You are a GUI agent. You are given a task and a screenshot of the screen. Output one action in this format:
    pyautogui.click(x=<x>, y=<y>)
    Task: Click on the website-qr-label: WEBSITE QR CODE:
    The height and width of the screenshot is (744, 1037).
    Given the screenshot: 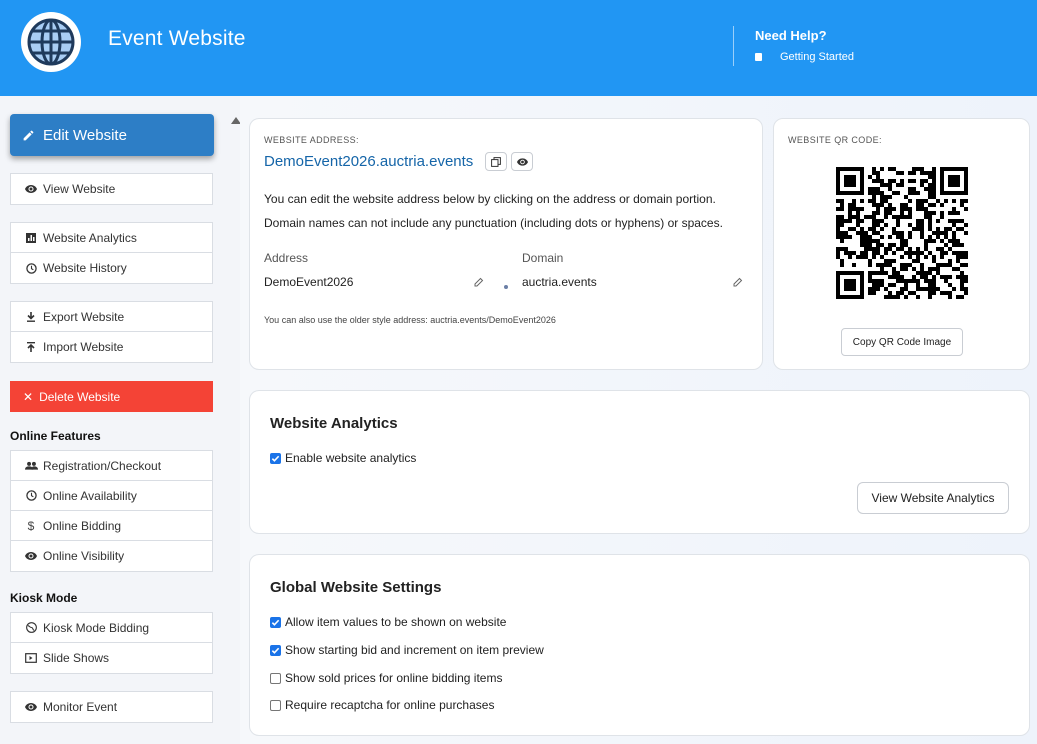 What is the action you would take?
    pyautogui.click(x=835, y=140)
    